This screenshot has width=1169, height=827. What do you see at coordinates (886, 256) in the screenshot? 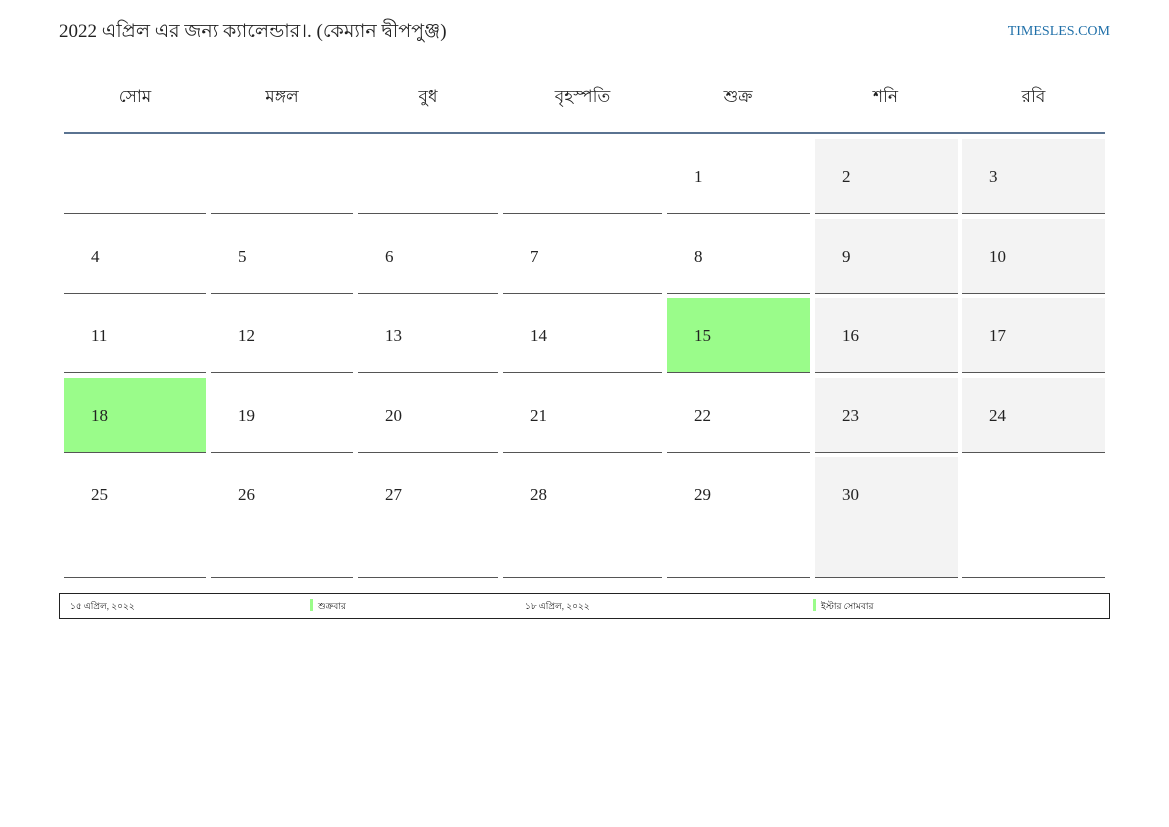
I see `calendar-day-cell: 9` at bounding box center [886, 256].